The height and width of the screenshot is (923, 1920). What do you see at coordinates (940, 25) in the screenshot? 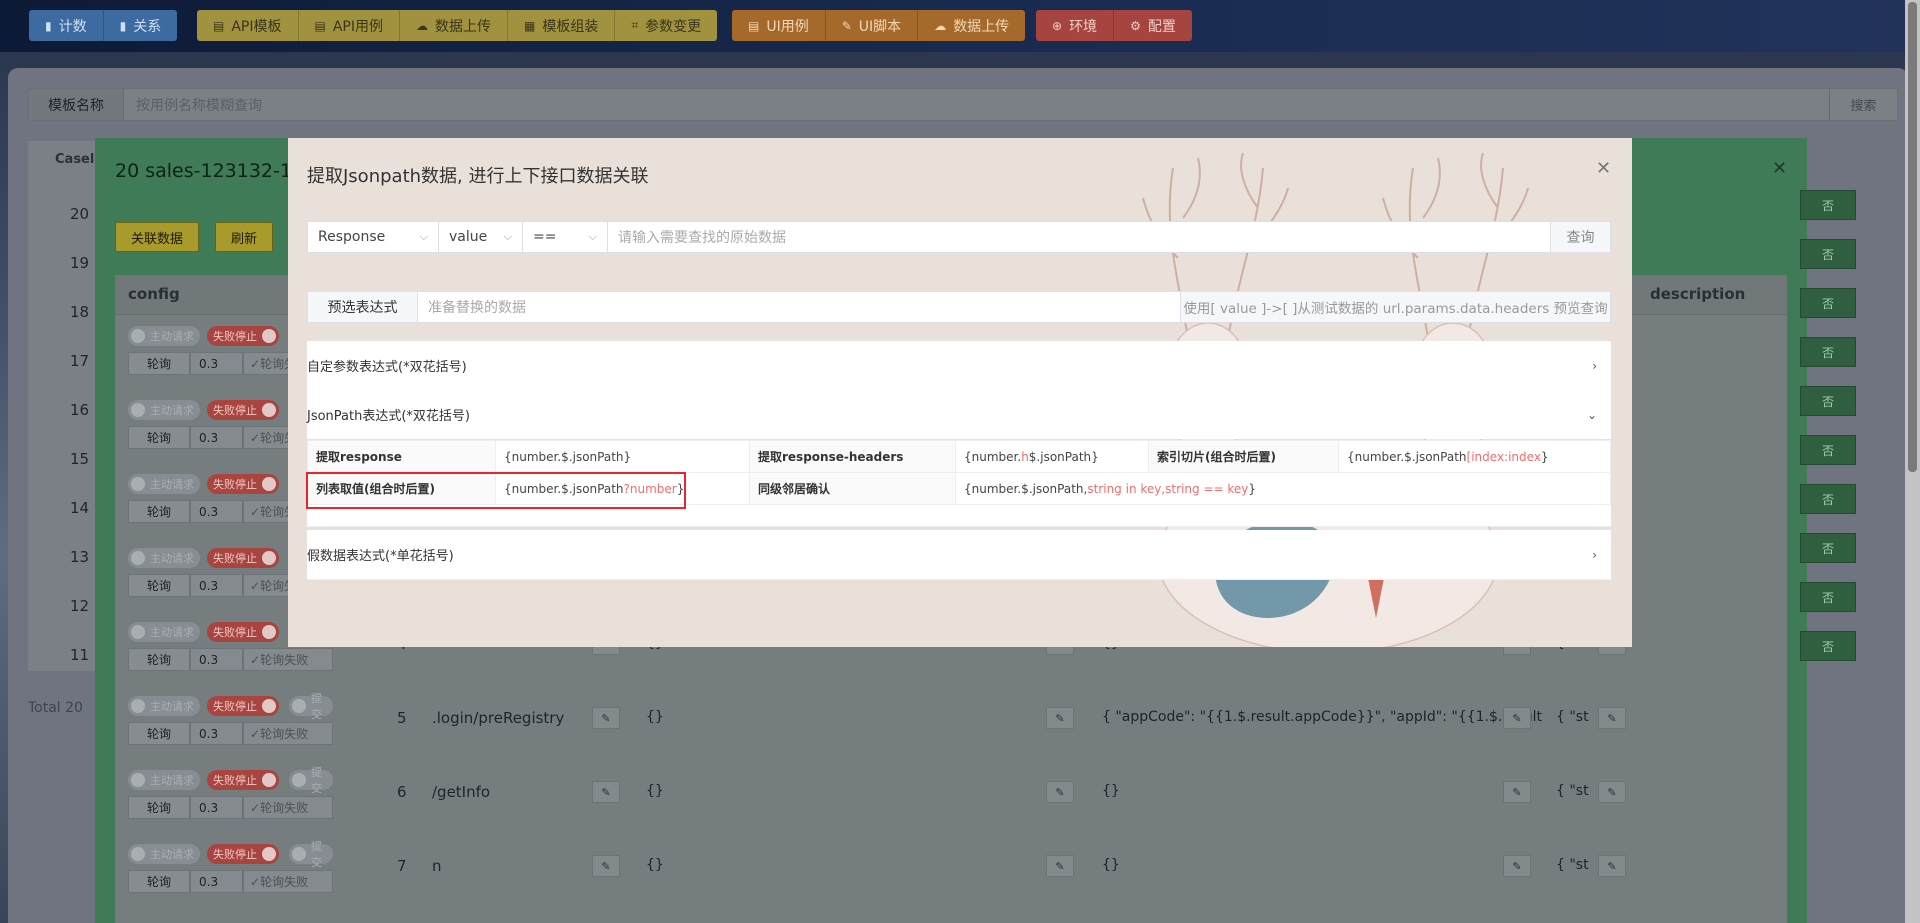
I see `cloud-upload-icon: ☁` at bounding box center [940, 25].